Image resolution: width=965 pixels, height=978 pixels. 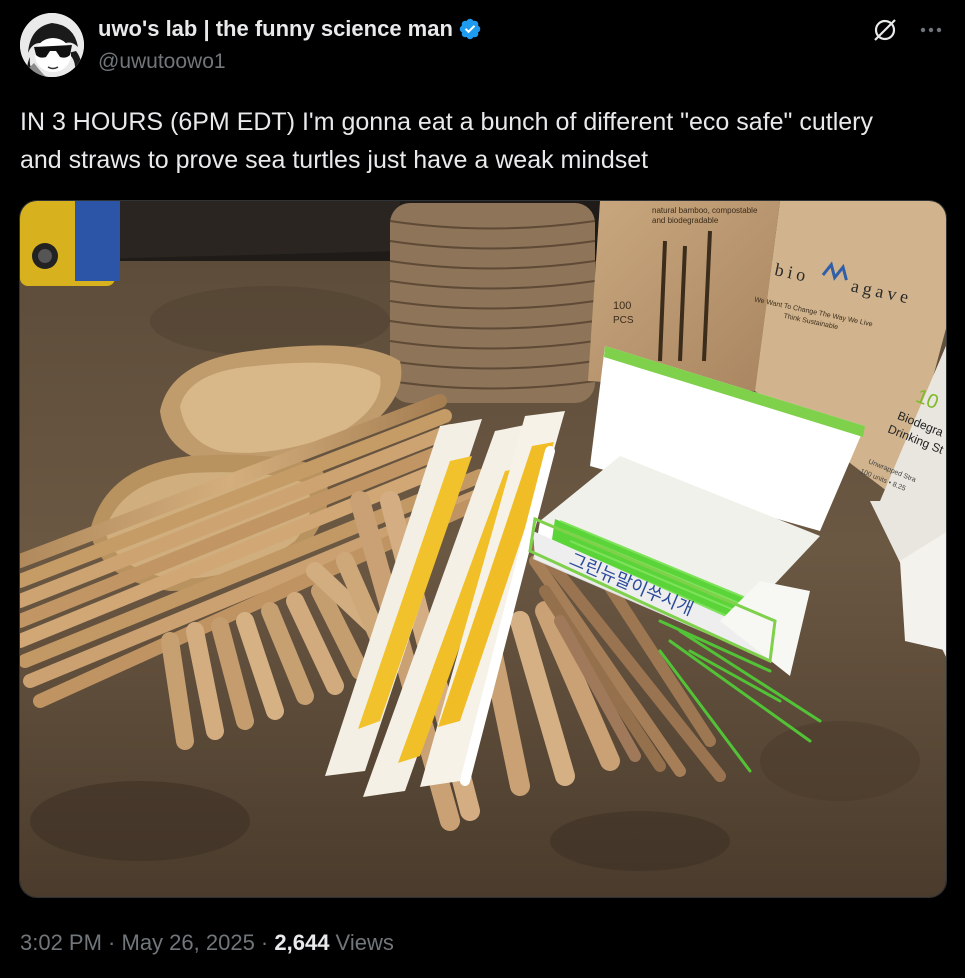 I want to click on post-time: 3:02 PM, so click(x=61, y=942).